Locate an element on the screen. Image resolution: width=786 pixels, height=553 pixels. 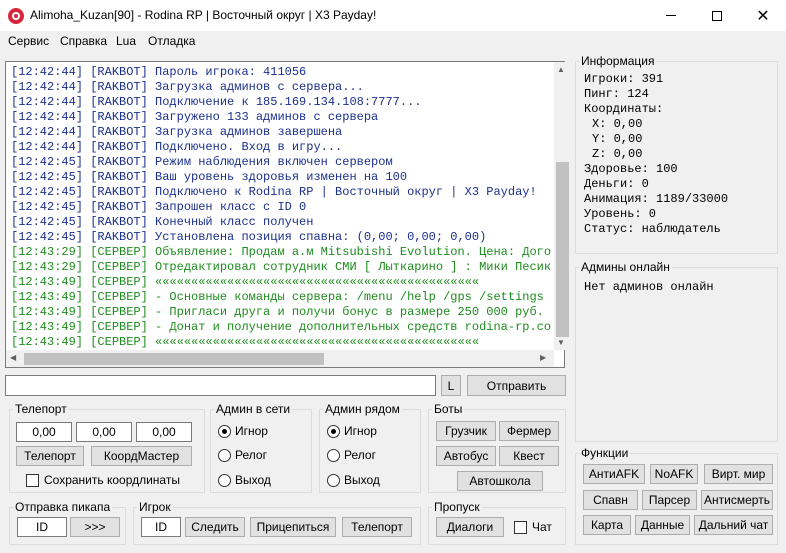
info-y: Y: 0,00 is located at coordinates (617, 139).